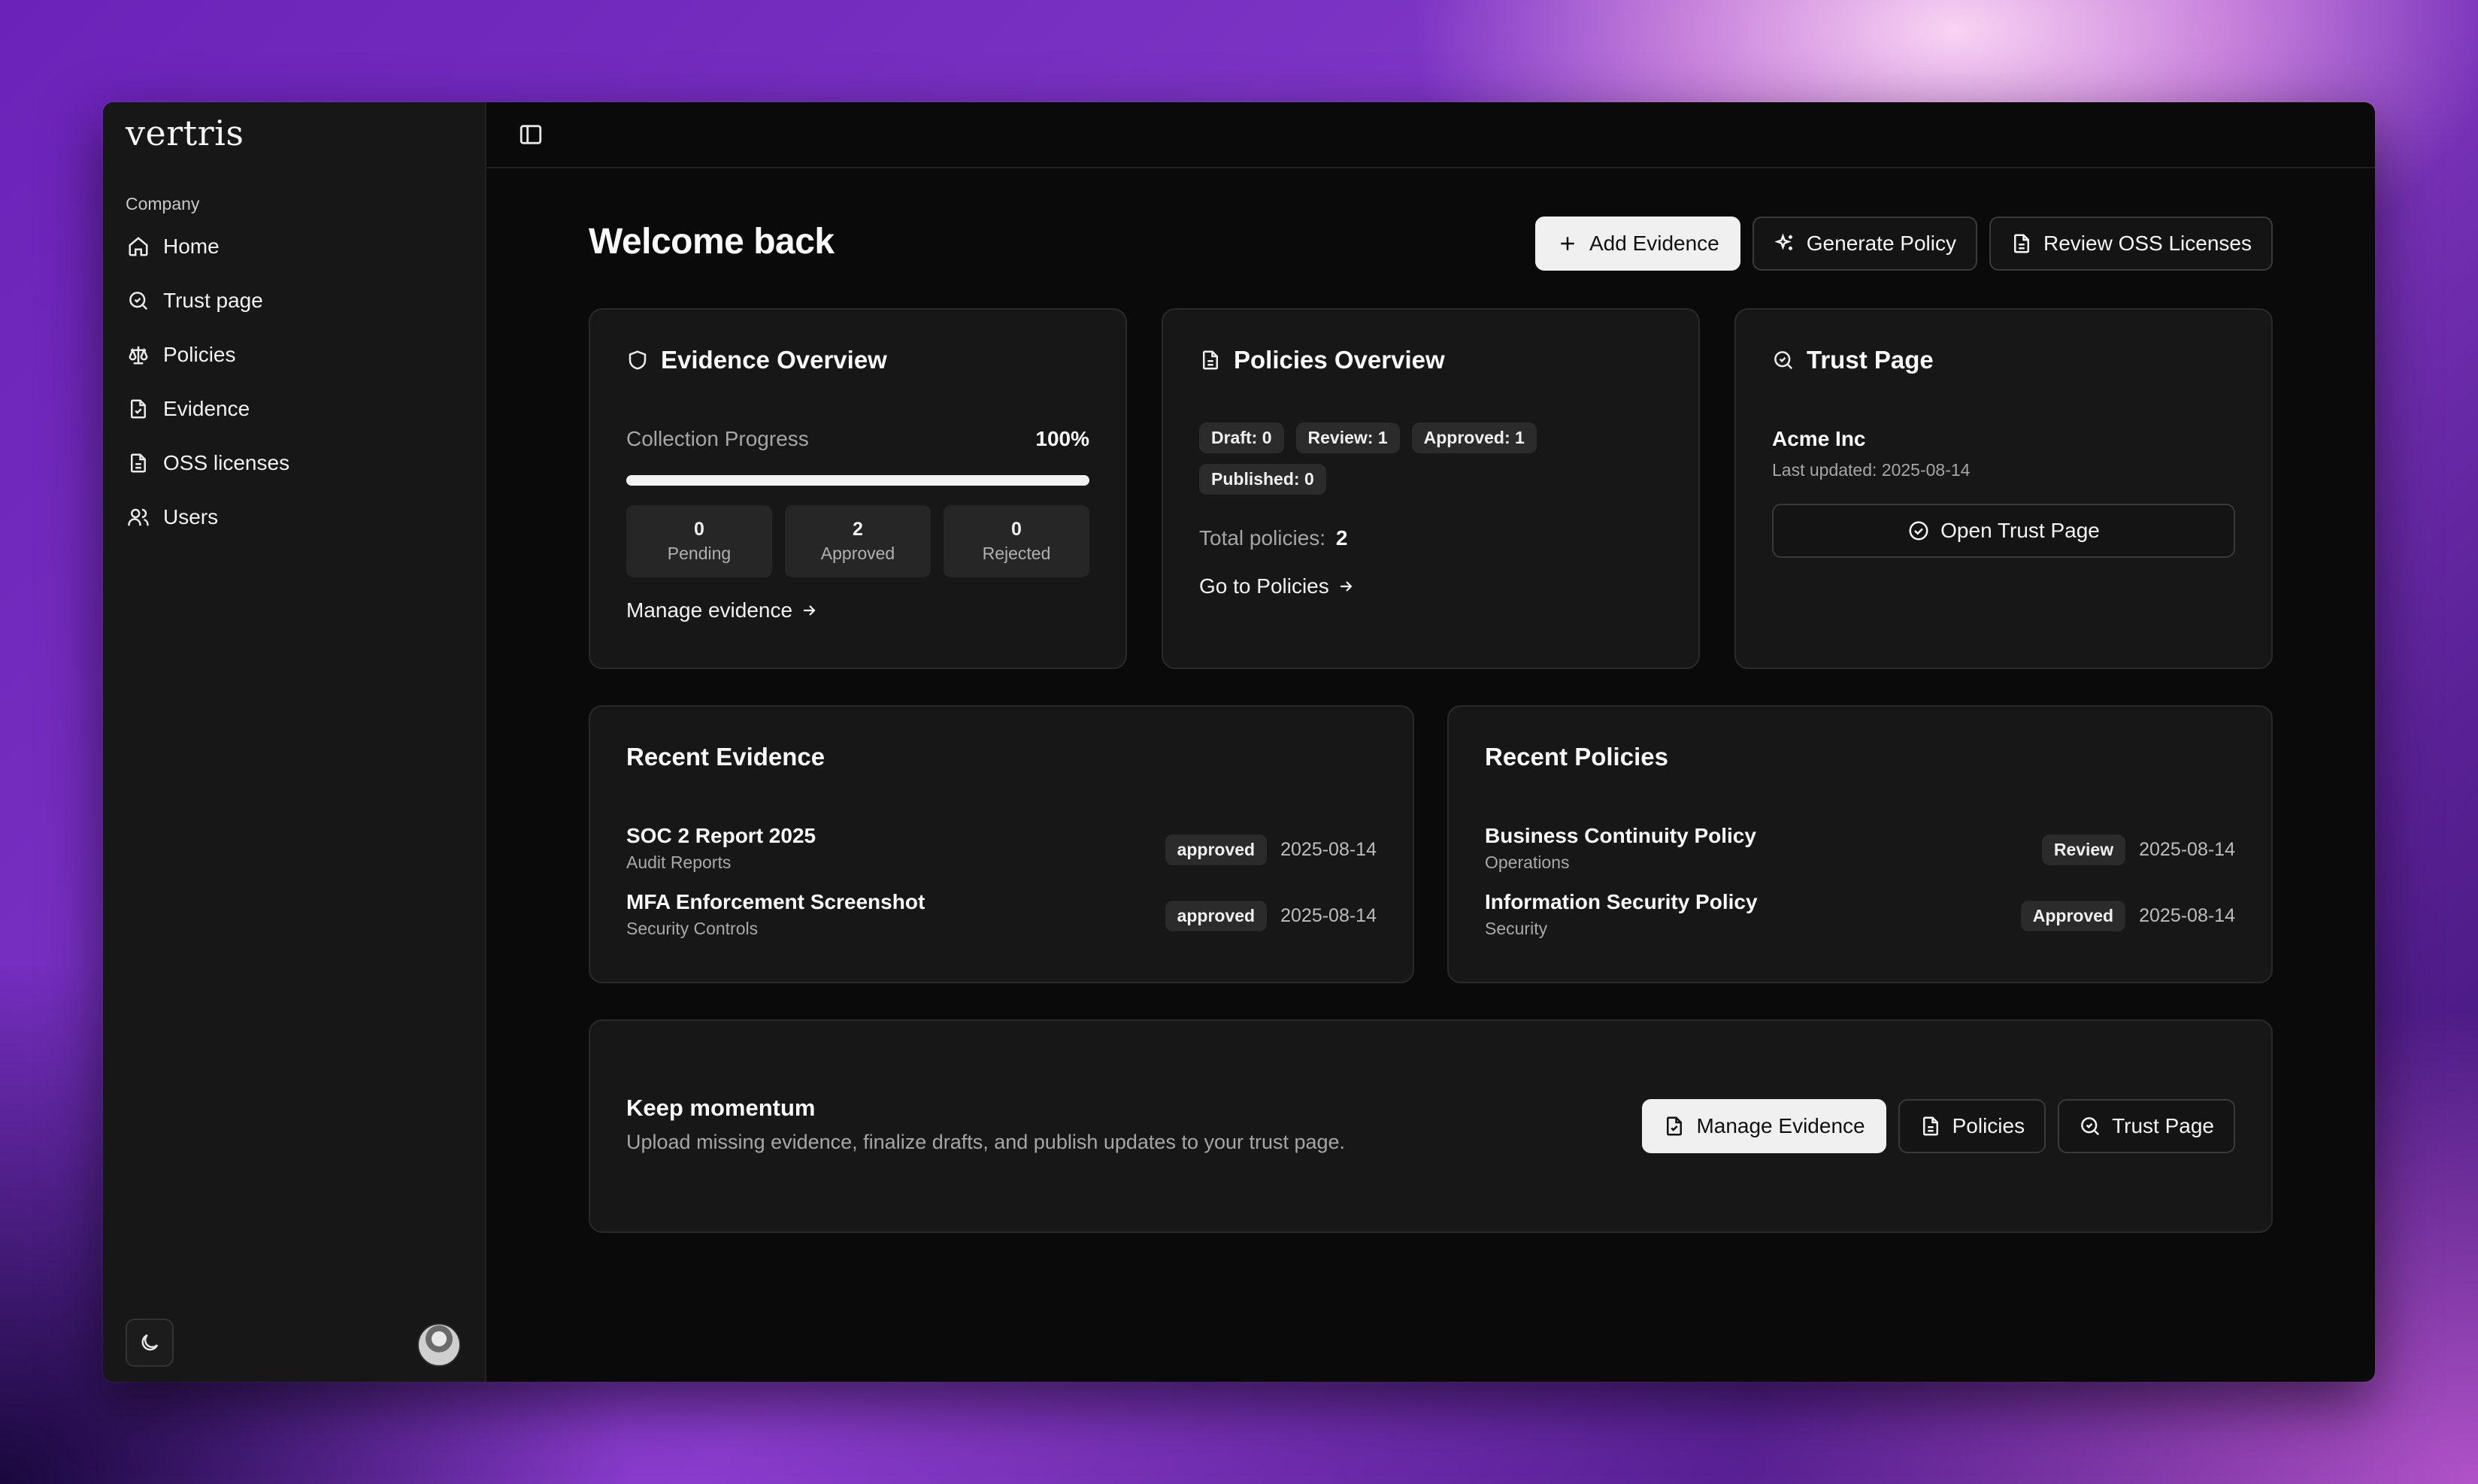 This screenshot has height=1484, width=2478. I want to click on card-title: Recent Policies, so click(1576, 757).